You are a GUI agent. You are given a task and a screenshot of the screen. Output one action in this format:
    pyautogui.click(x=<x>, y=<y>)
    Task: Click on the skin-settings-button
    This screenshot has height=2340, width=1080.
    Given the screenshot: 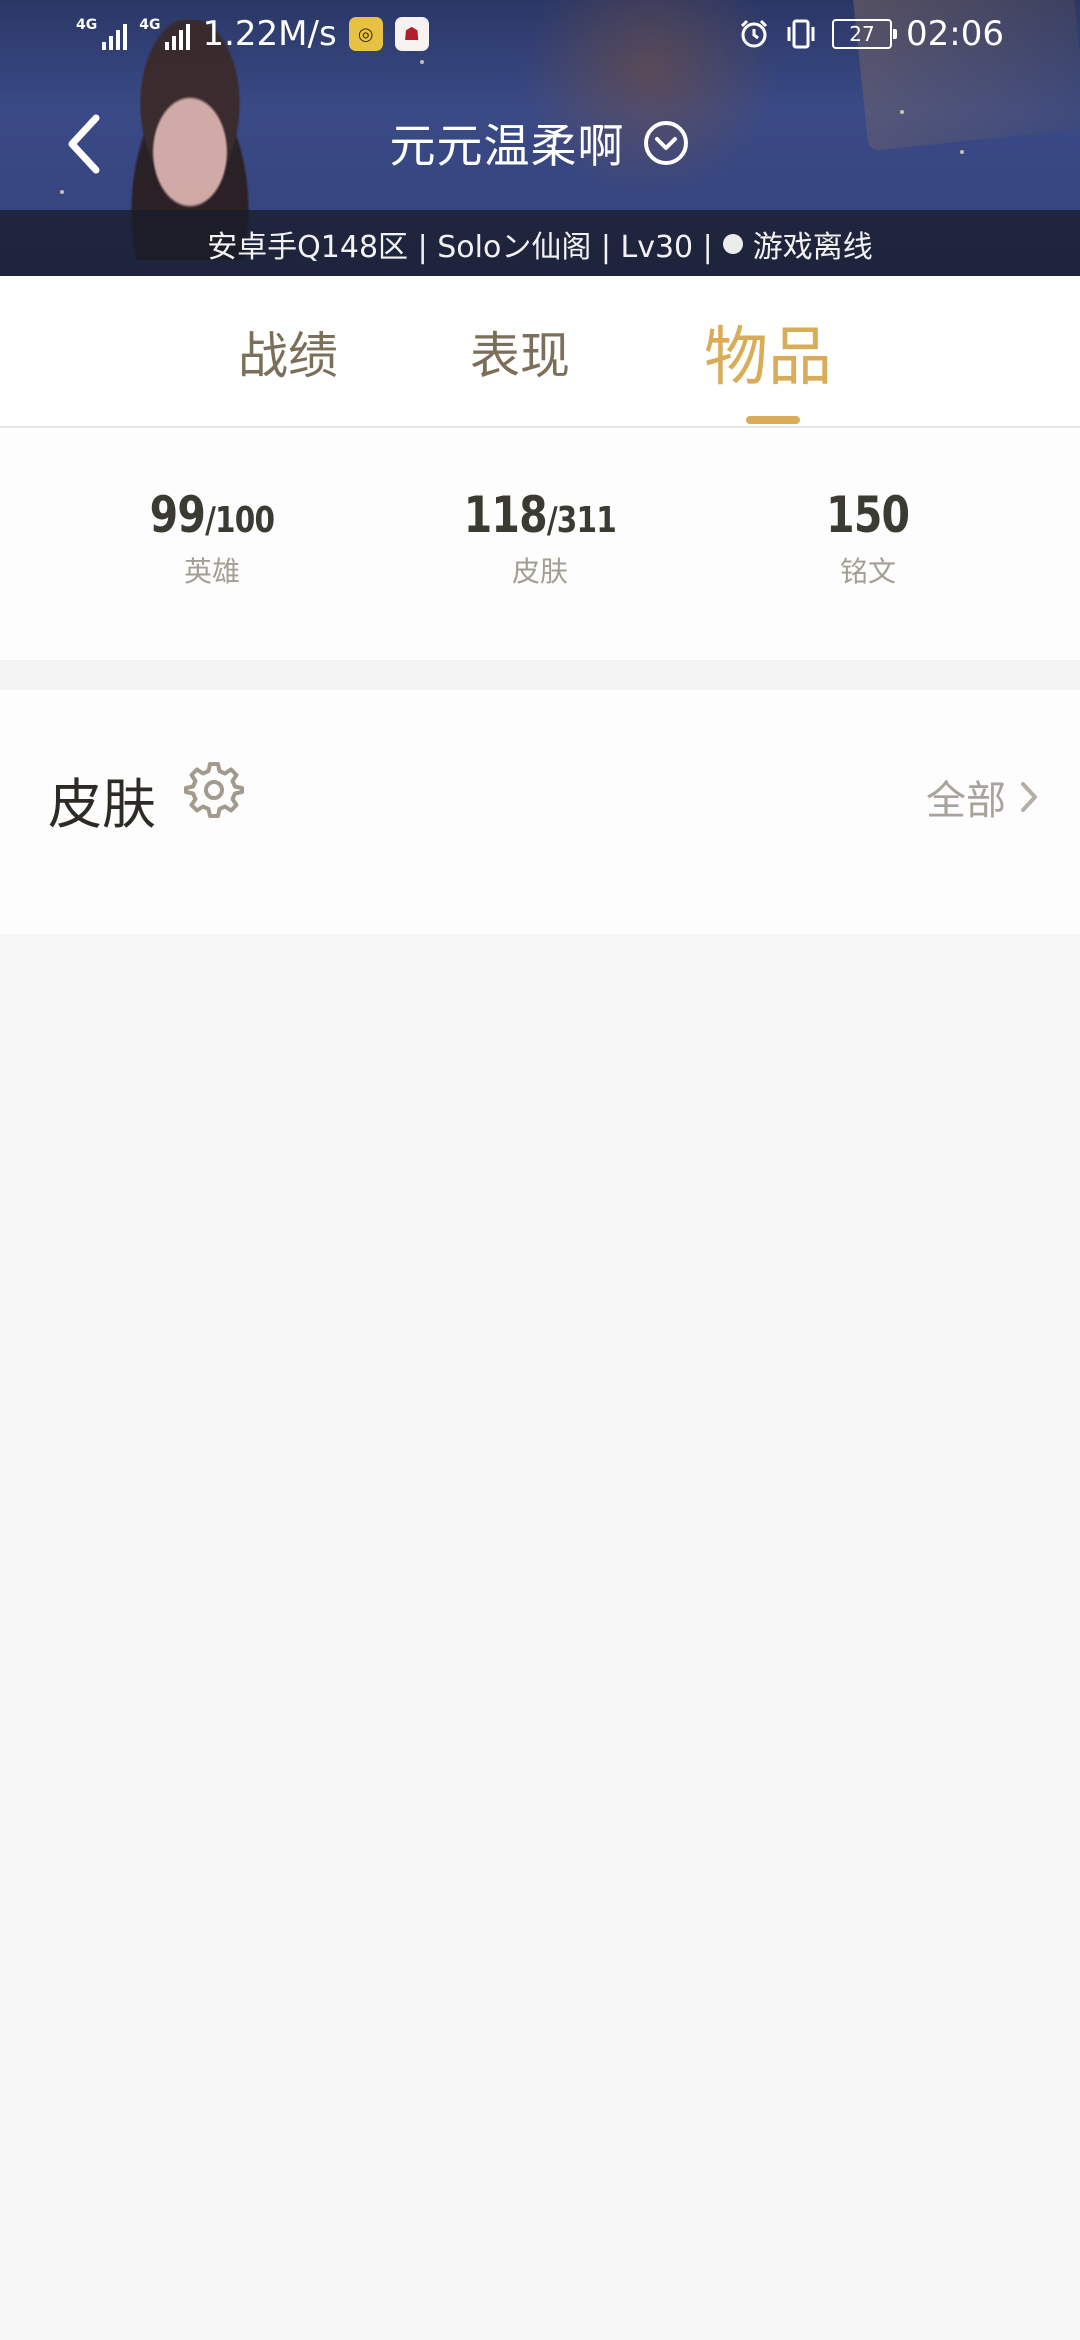 What is the action you would take?
    pyautogui.click(x=214, y=790)
    